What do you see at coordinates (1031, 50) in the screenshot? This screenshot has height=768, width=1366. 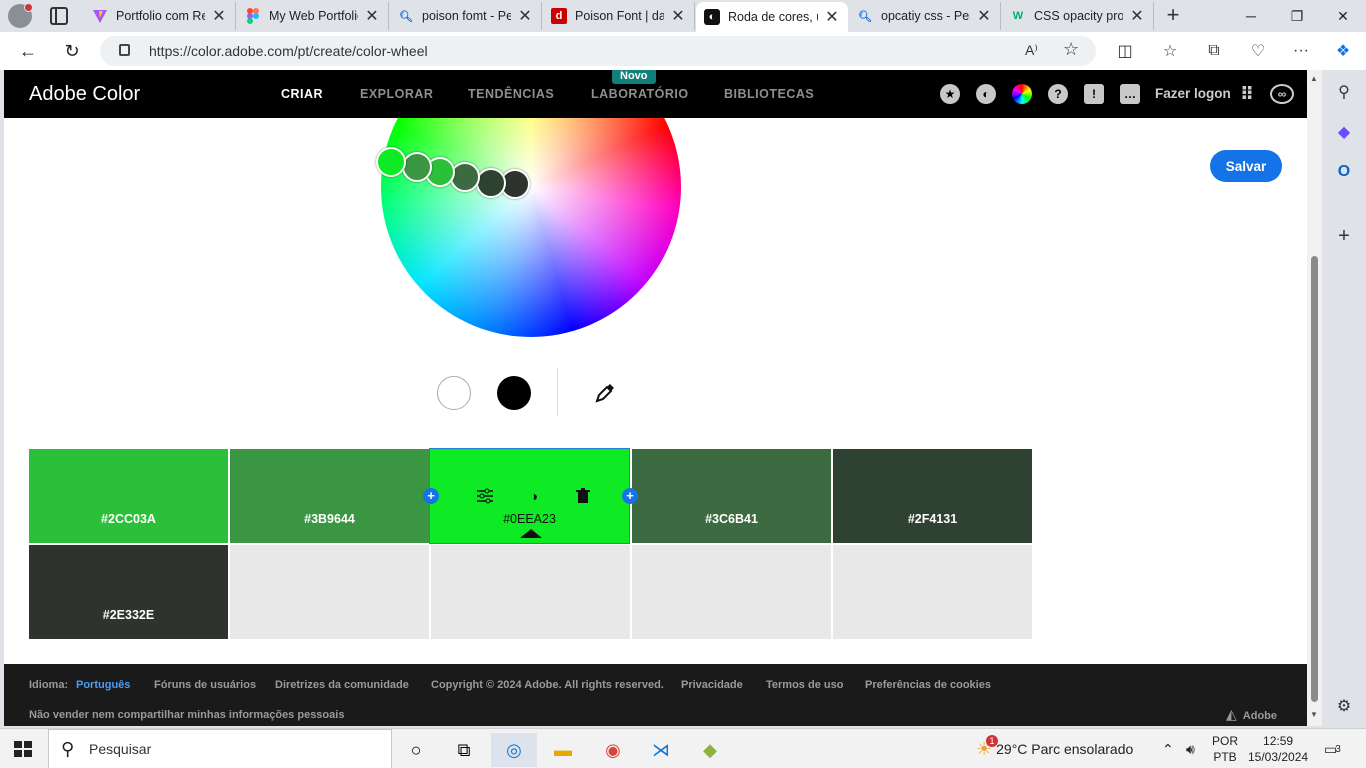 I see `read-aloud-icon: A⁾` at bounding box center [1031, 50].